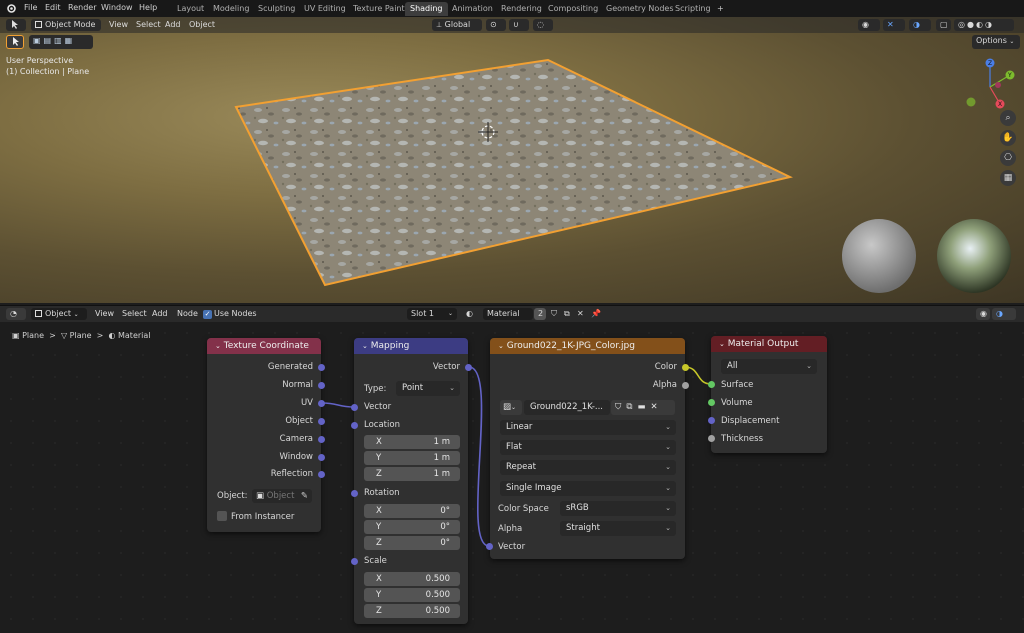  What do you see at coordinates (304, 496) in the screenshot?
I see `eyedropper-icon: ✎` at bounding box center [304, 496].